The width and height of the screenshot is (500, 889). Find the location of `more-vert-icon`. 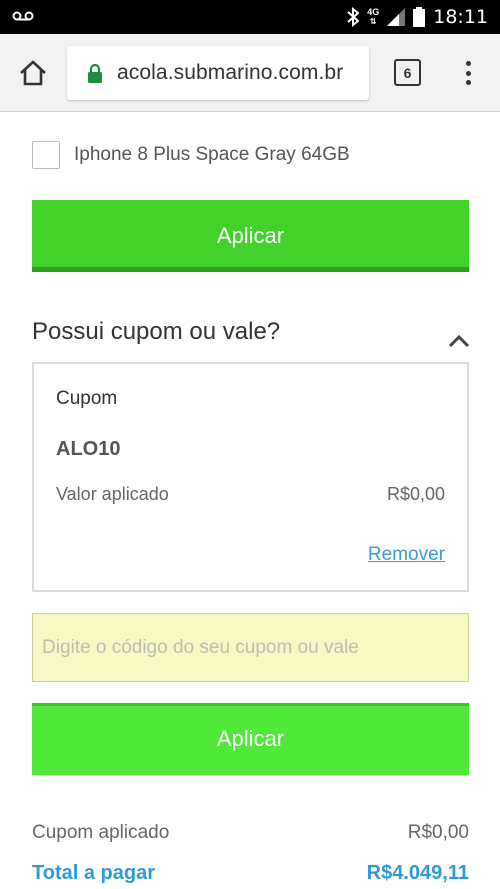

more-vert-icon is located at coordinates (468, 73).